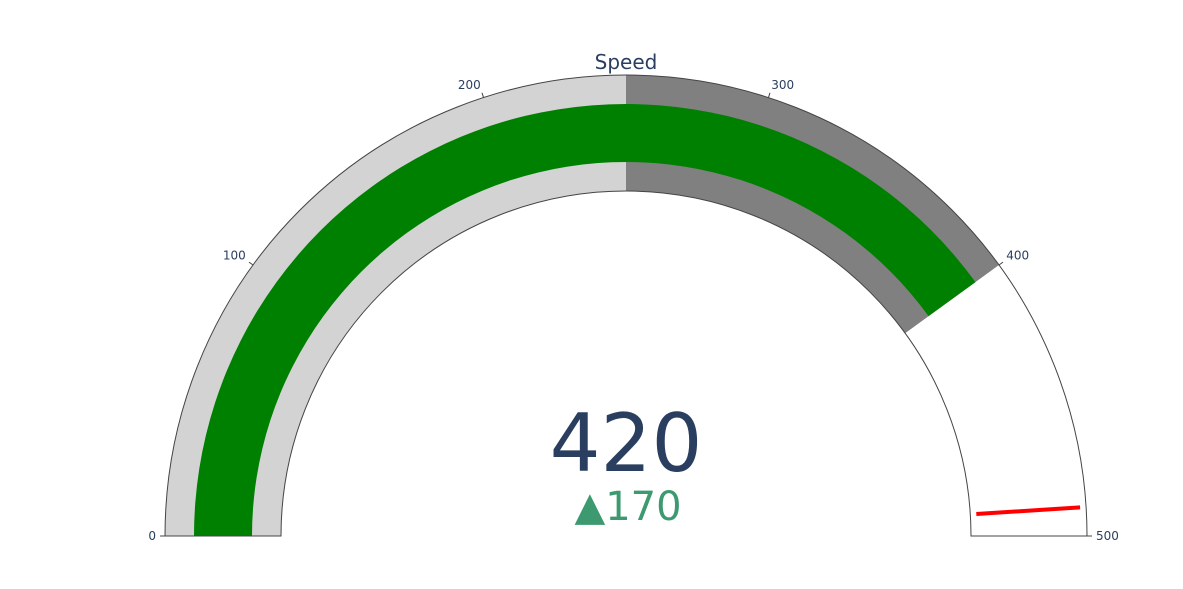 The image size is (1183, 589). I want to click on gauge-title: Speed, so click(626, 62).